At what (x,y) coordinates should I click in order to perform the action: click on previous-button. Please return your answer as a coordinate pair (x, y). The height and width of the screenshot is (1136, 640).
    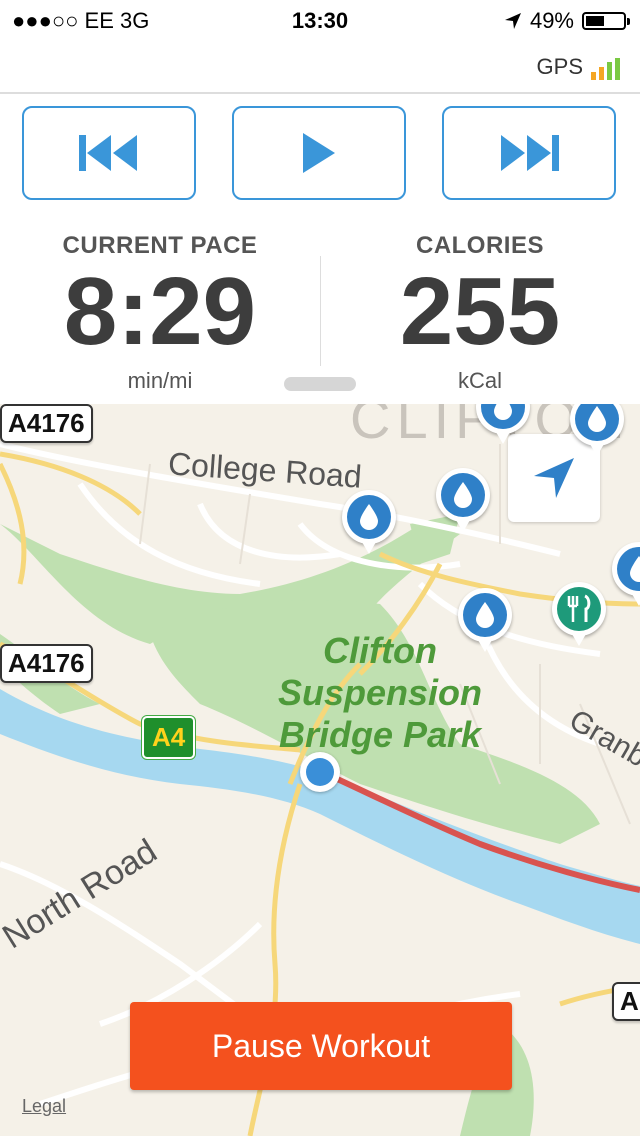
    Looking at the image, I should click on (109, 153).